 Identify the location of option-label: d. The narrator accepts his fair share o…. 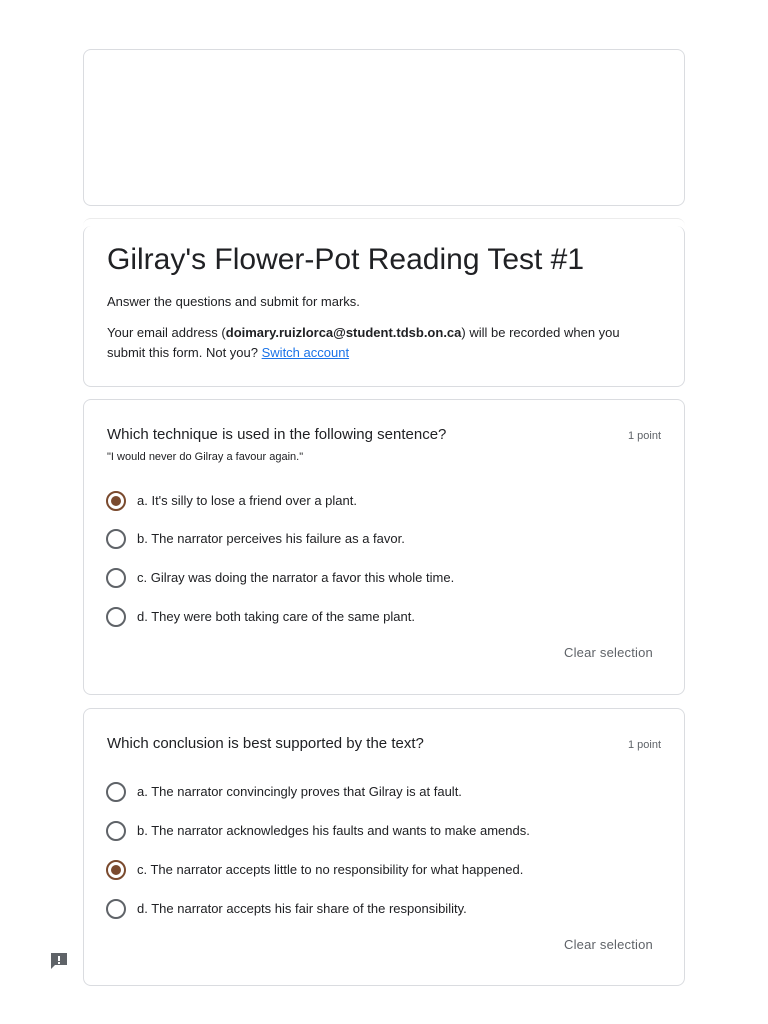
(302, 908).